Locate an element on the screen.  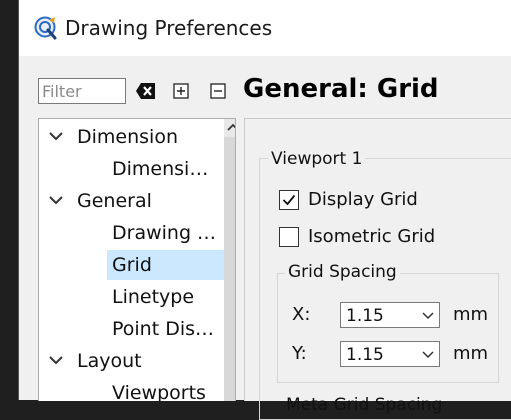
filter-toolbar is located at coordinates (82, 91).